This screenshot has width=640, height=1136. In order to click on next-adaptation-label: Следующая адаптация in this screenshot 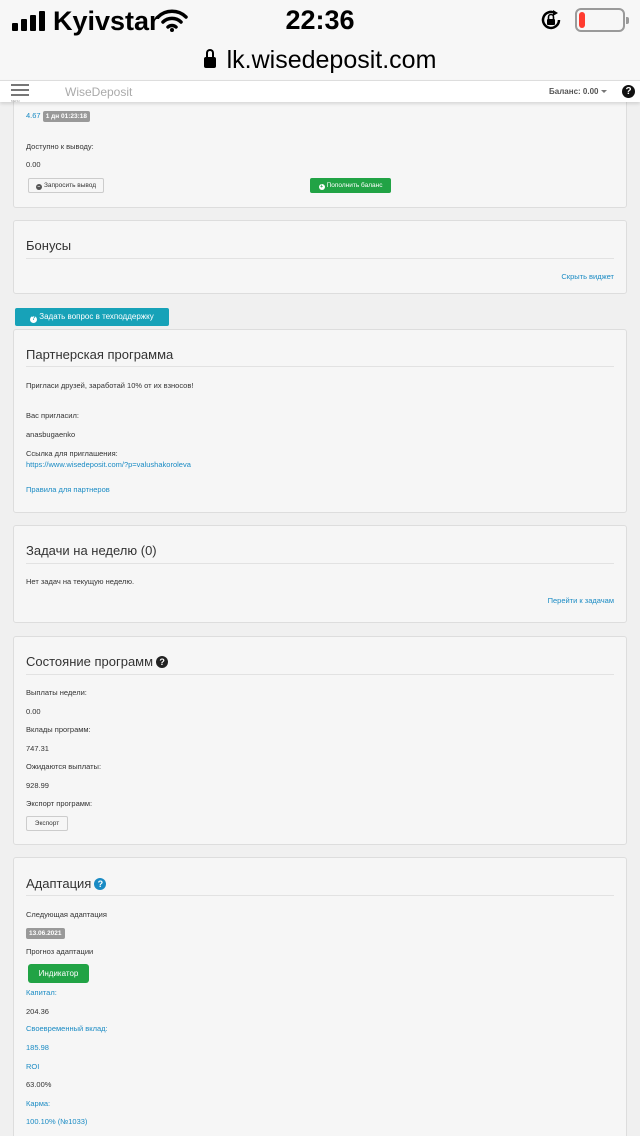, I will do `click(66, 914)`.